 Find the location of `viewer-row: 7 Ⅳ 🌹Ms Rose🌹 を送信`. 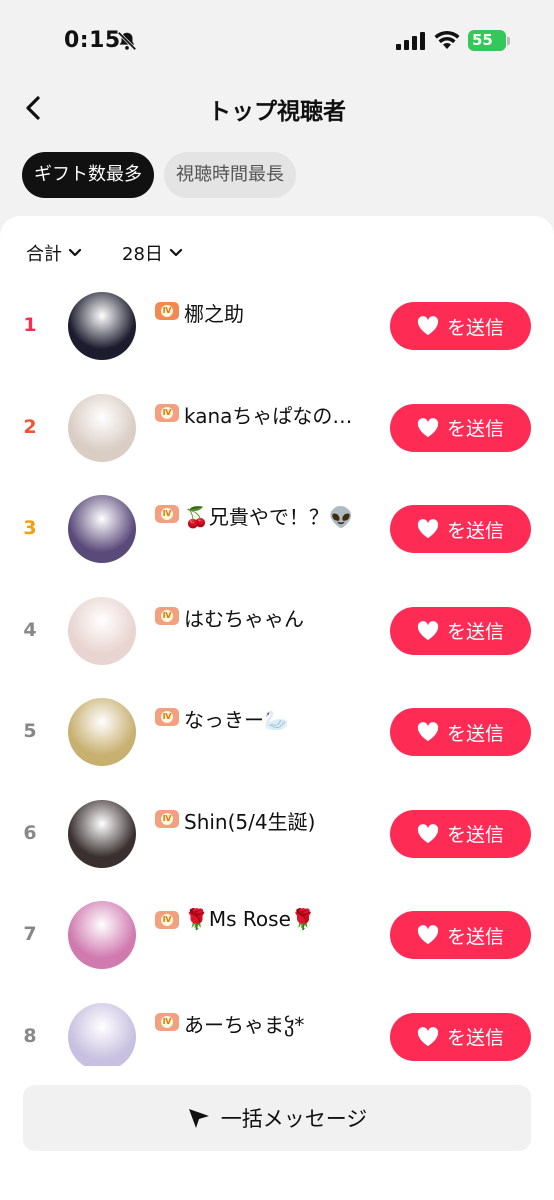

viewer-row: 7 Ⅳ 🌹Ms Rose🌹 を送信 is located at coordinates (277, 934).